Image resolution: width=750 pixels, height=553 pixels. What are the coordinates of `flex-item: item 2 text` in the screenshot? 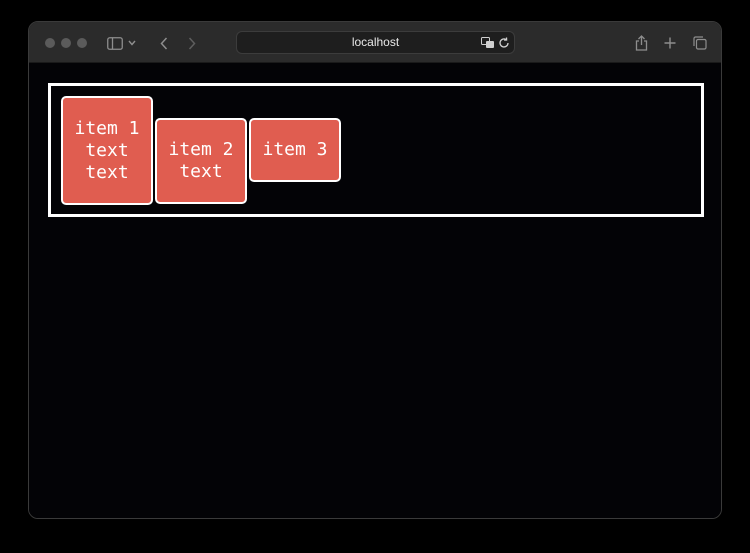 It's located at (201, 161).